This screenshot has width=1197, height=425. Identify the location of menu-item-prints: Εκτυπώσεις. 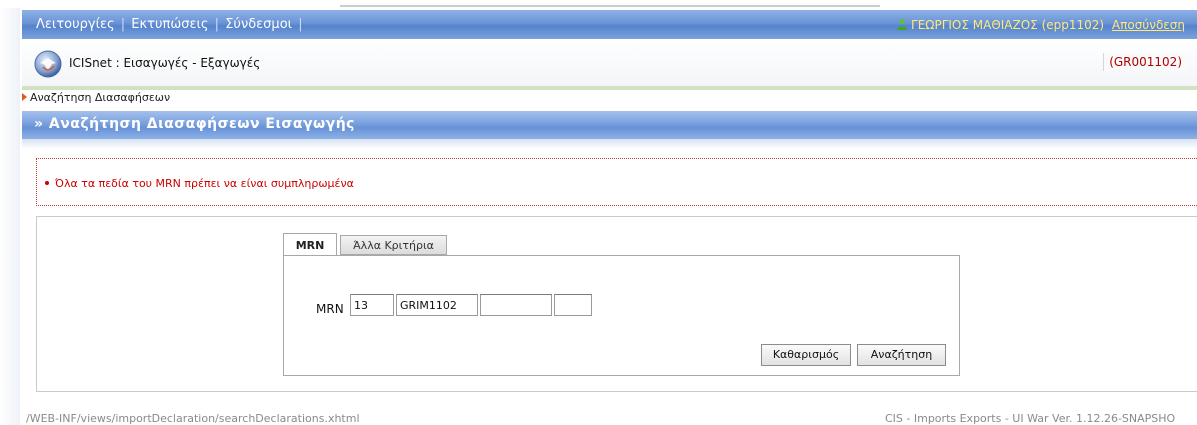
(169, 24).